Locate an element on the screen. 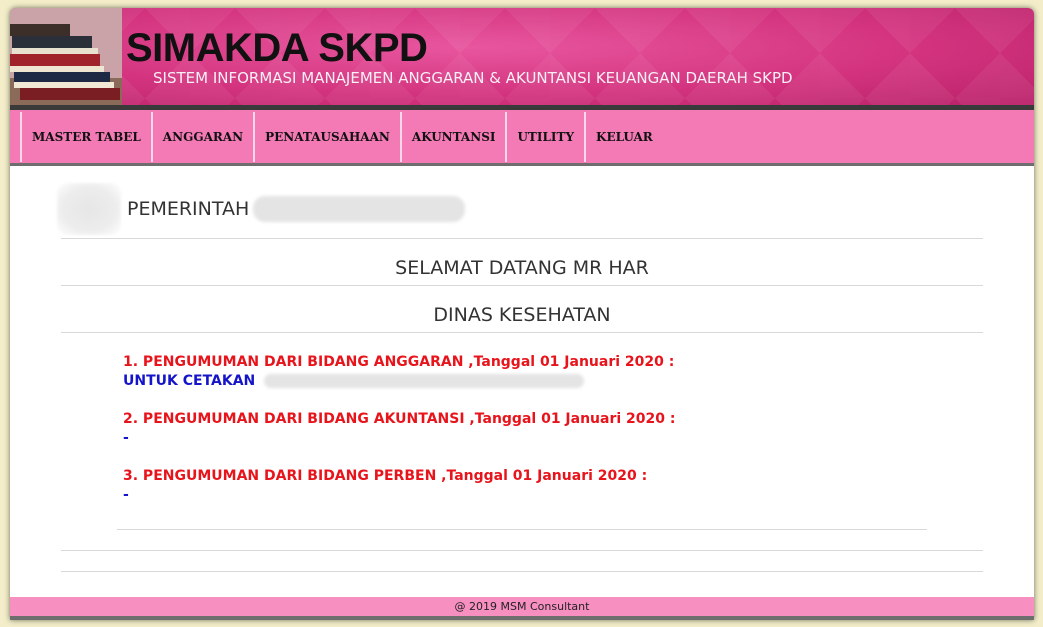  books-icon is located at coordinates (66, 57).